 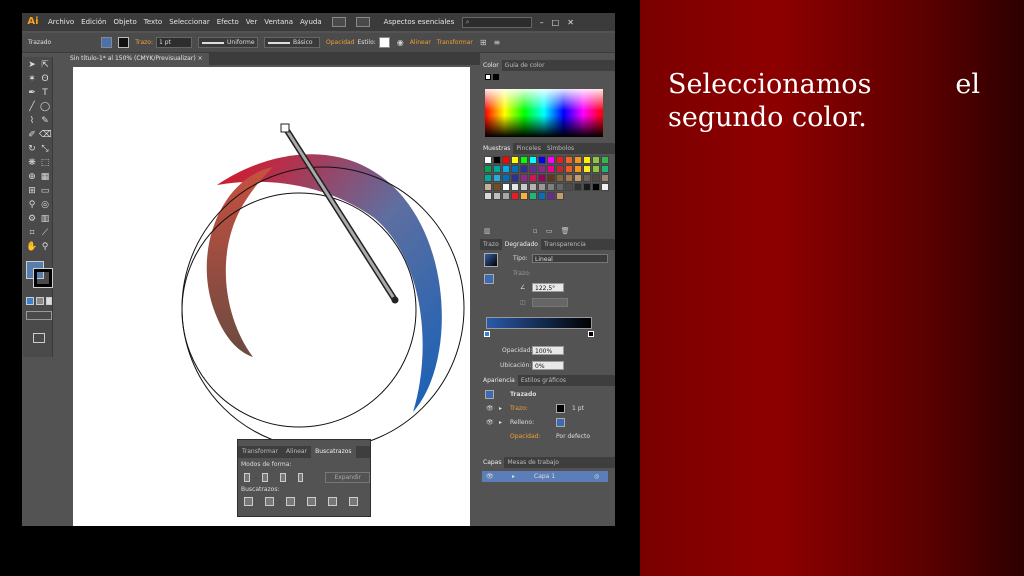 I want to click on menu-ver: Ver, so click(x=251, y=22).